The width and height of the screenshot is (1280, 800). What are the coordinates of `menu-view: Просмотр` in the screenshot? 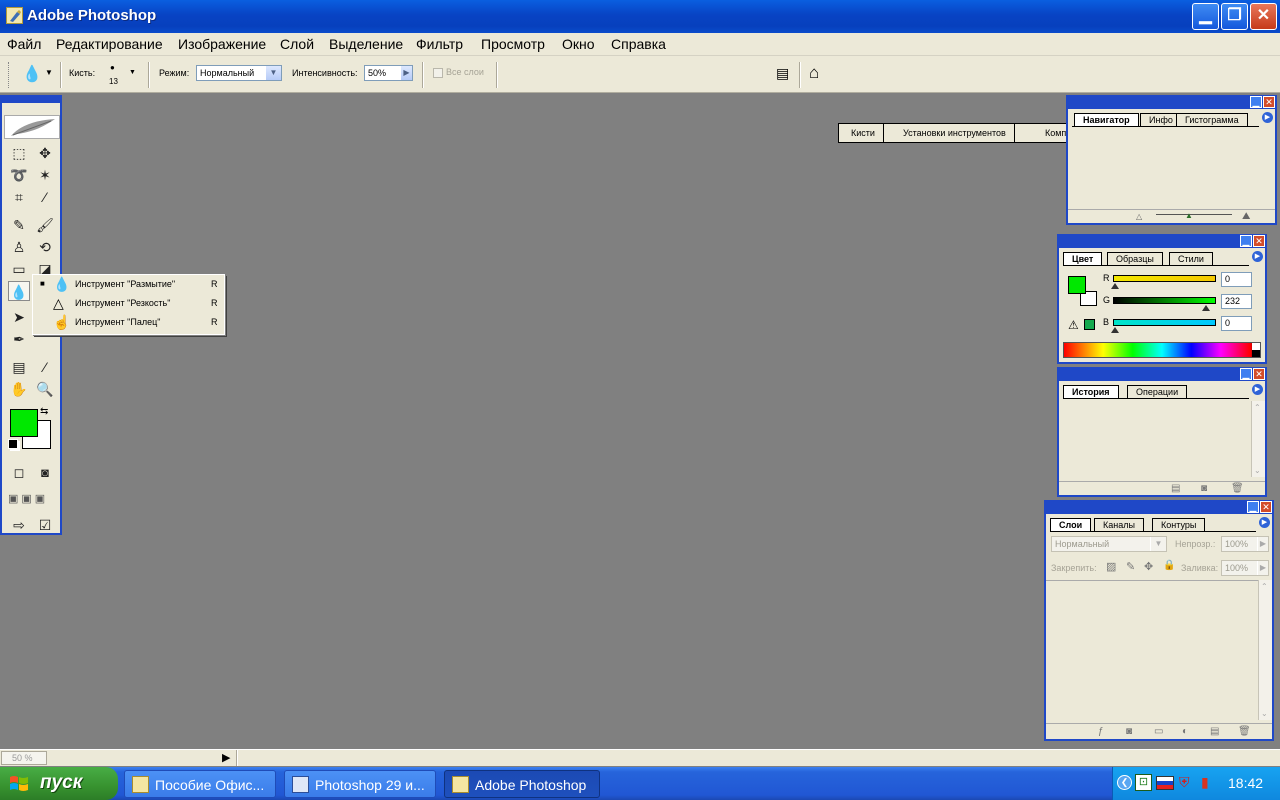 It's located at (513, 44).